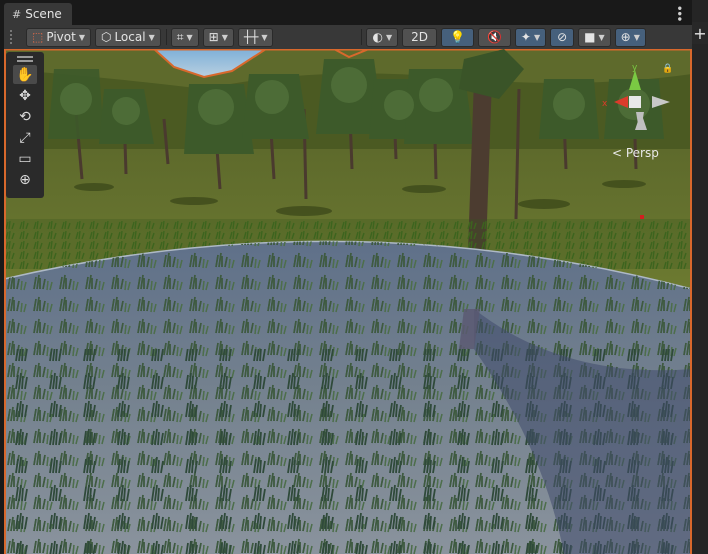 Image resolution: width=708 pixels, height=554 pixels. I want to click on scale-tool-icon: ⤢, so click(25, 137).